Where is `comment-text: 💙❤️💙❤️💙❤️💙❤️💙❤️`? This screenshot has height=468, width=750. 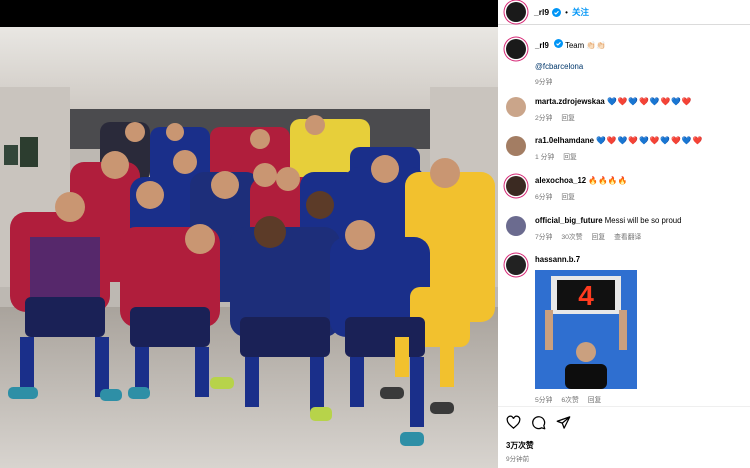 comment-text: 💙❤️💙❤️💙❤️💙❤️💙❤️ is located at coordinates (650, 140).